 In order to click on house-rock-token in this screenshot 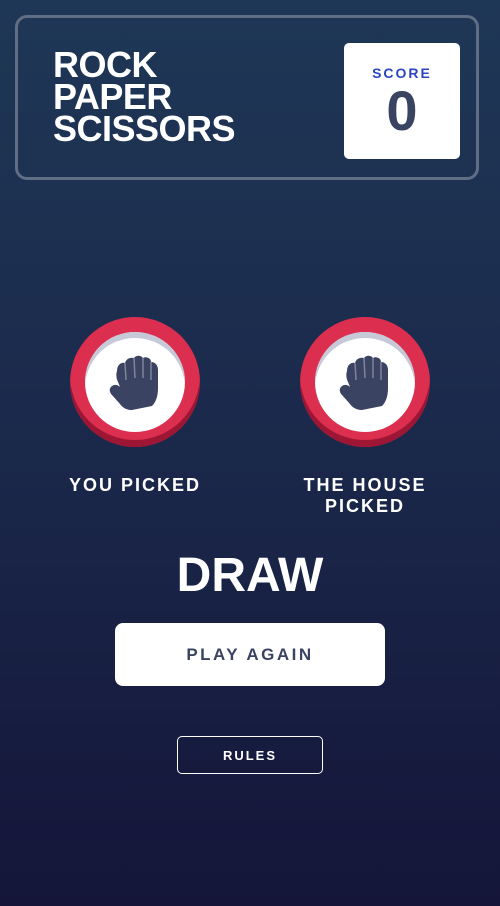, I will do `click(365, 382)`.